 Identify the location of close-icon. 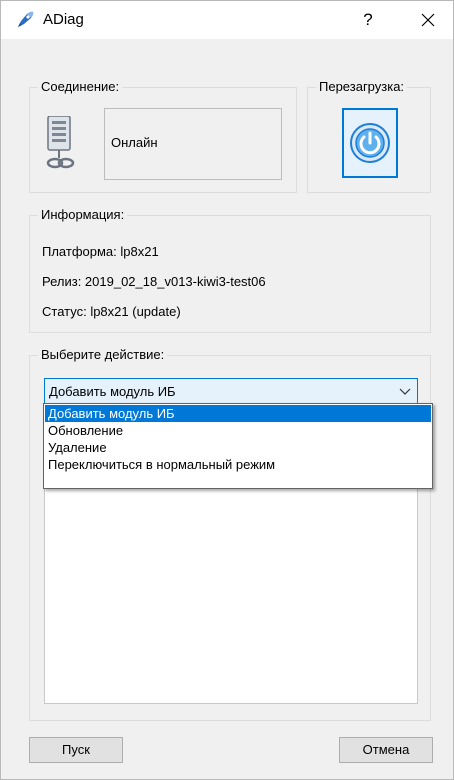
(428, 20).